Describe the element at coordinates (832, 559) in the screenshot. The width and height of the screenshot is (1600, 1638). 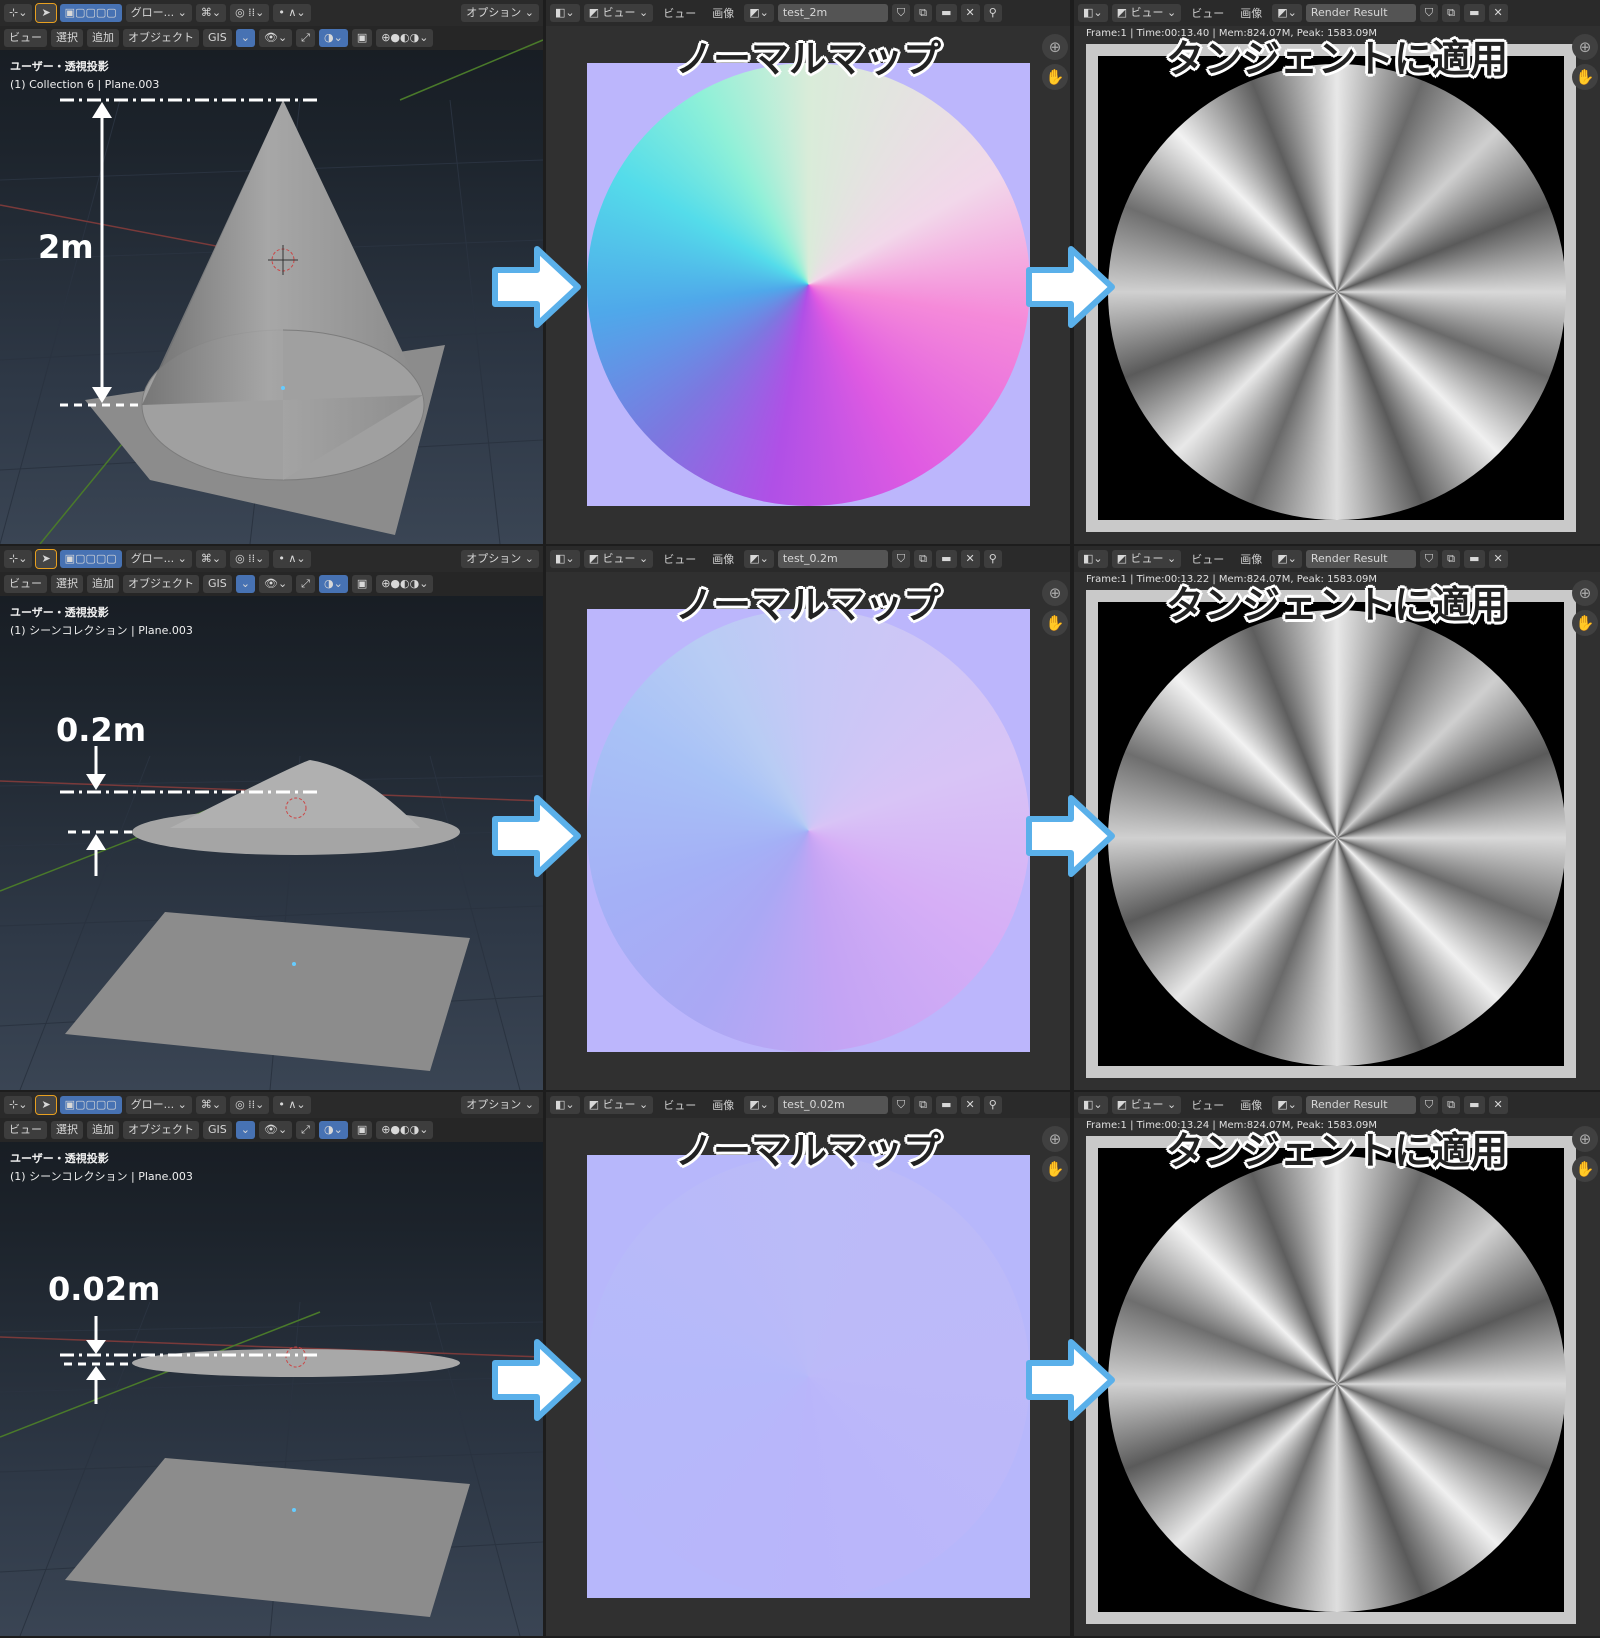
I see `image-name-field: test_0.2m` at that location.